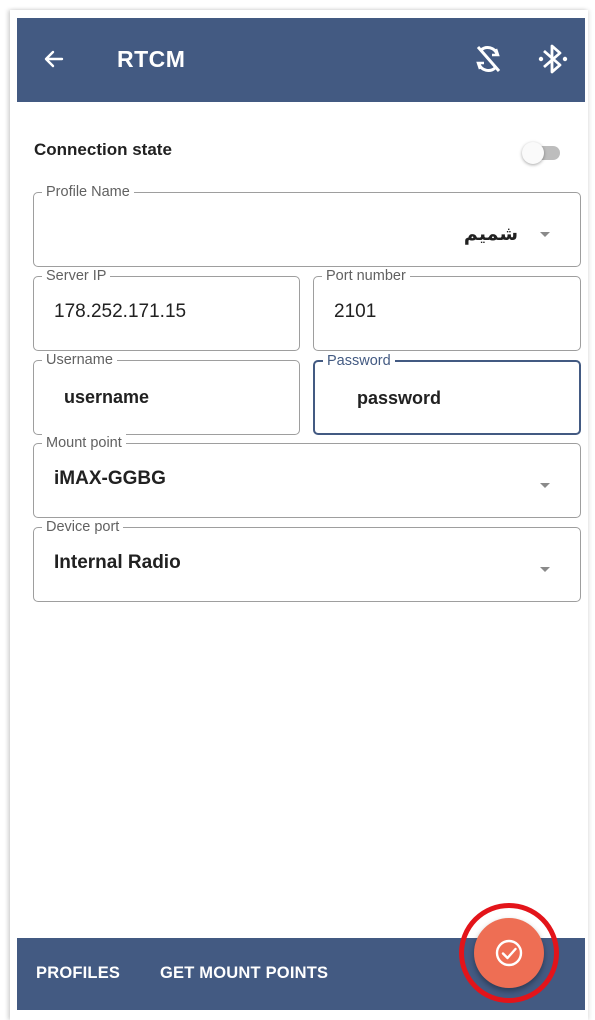  What do you see at coordinates (366, 276) in the screenshot?
I see `port-number-label: Port number` at bounding box center [366, 276].